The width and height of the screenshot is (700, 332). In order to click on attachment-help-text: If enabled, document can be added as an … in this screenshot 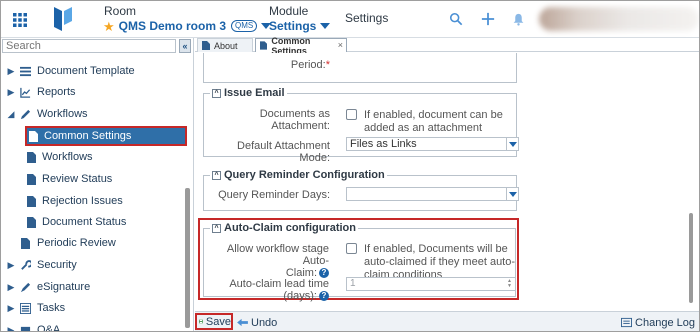, I will do `click(433, 121)`.